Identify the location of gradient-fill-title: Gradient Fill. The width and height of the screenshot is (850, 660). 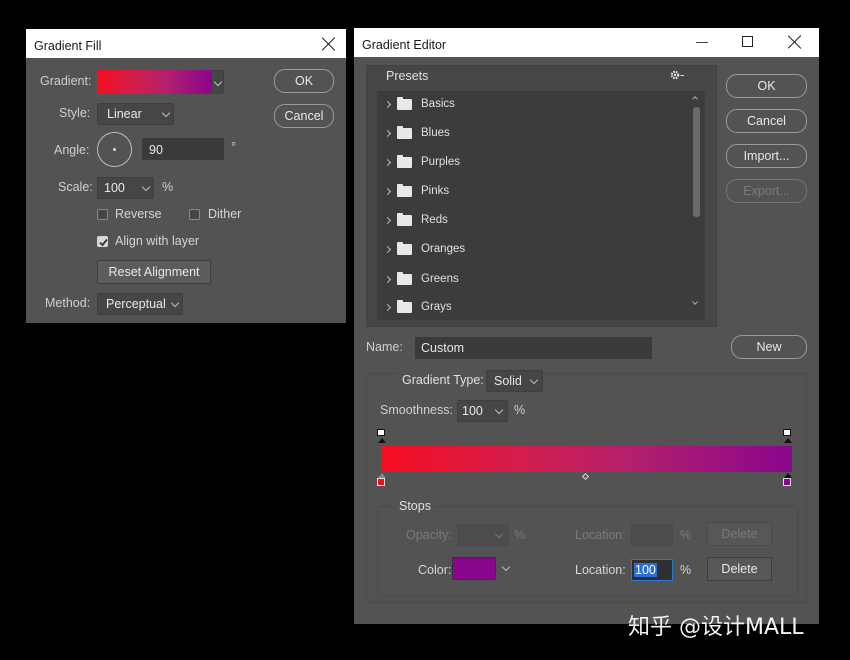
(68, 46).